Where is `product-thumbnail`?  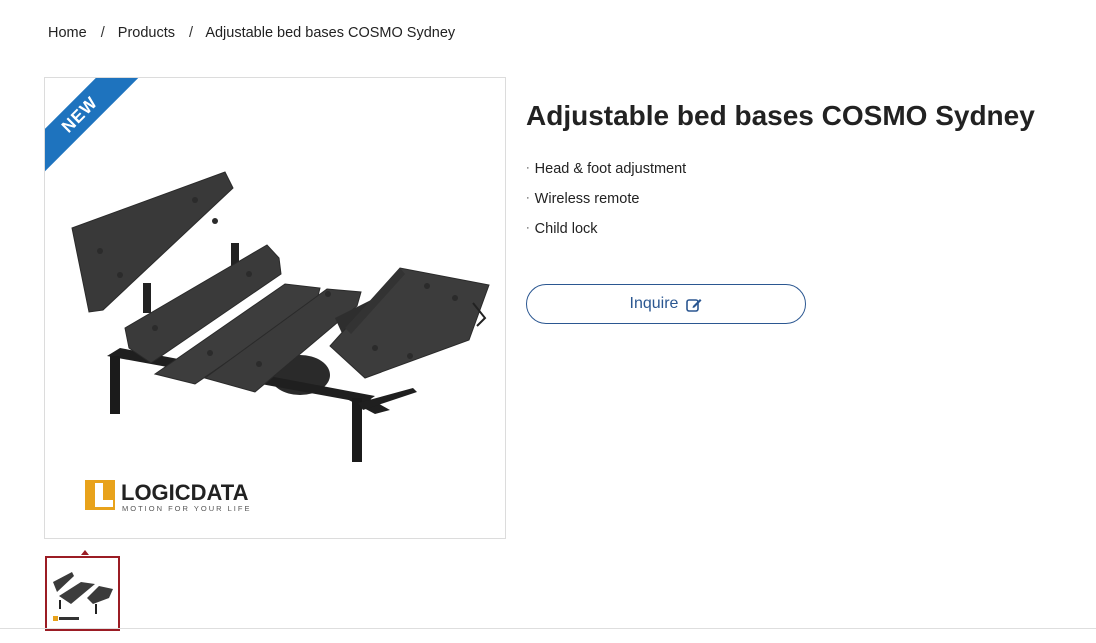
product-thumbnail is located at coordinates (82, 593).